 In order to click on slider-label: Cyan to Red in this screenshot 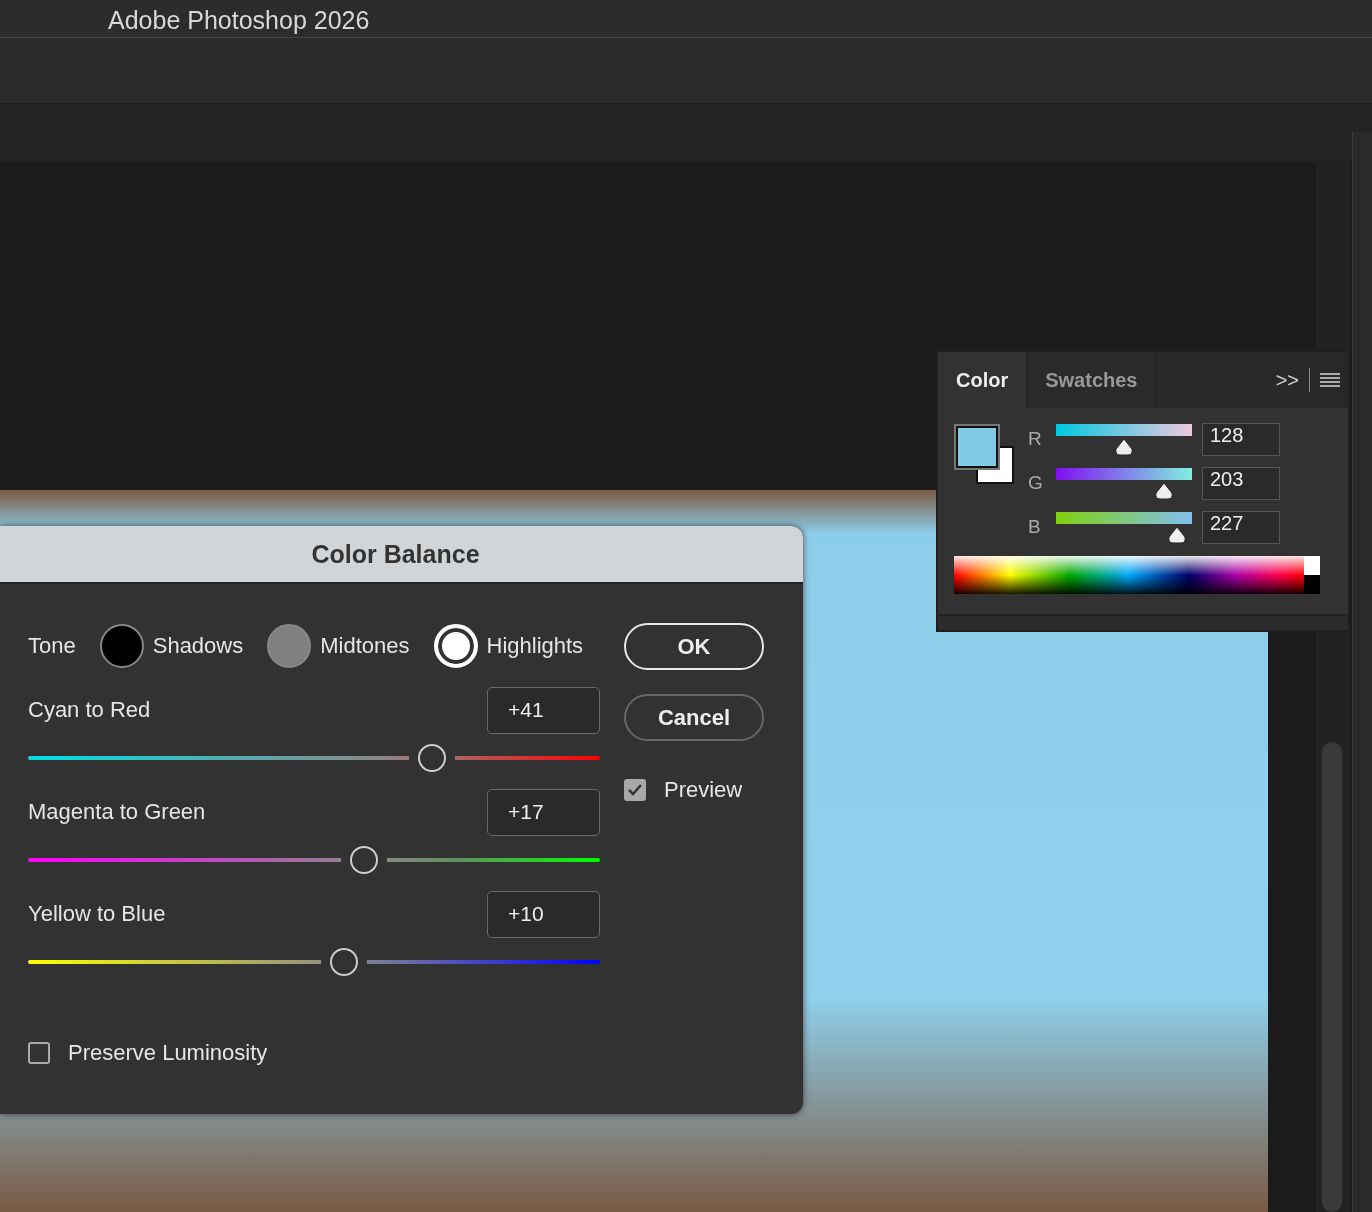, I will do `click(89, 710)`.